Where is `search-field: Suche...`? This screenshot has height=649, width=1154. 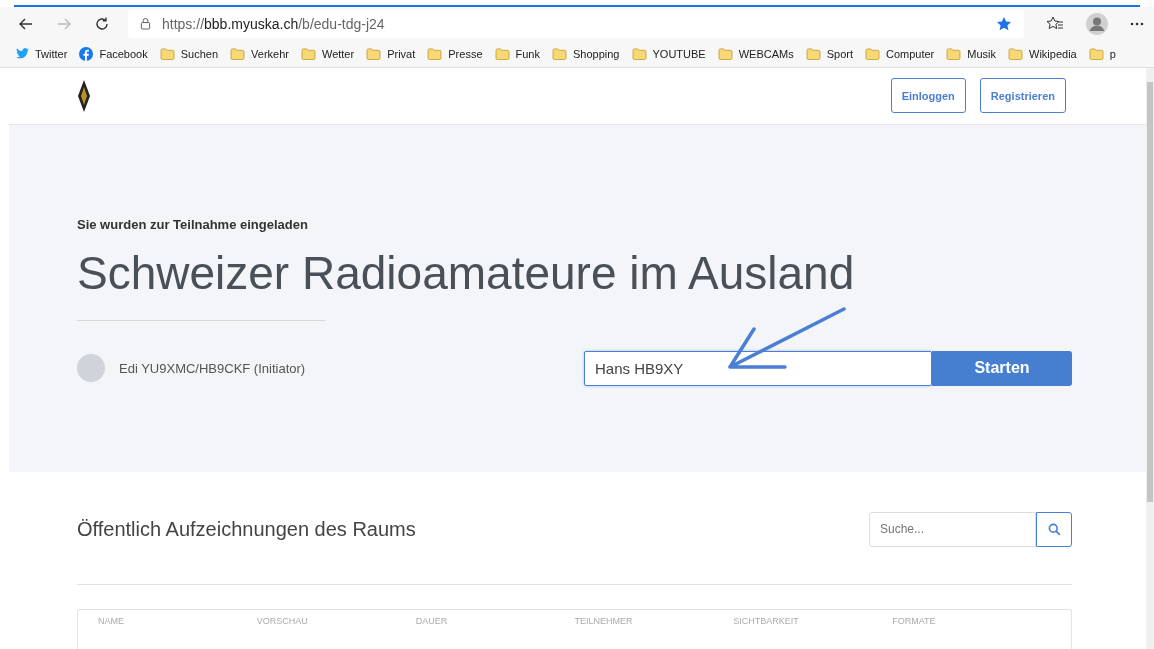
search-field: Suche... is located at coordinates (952, 529).